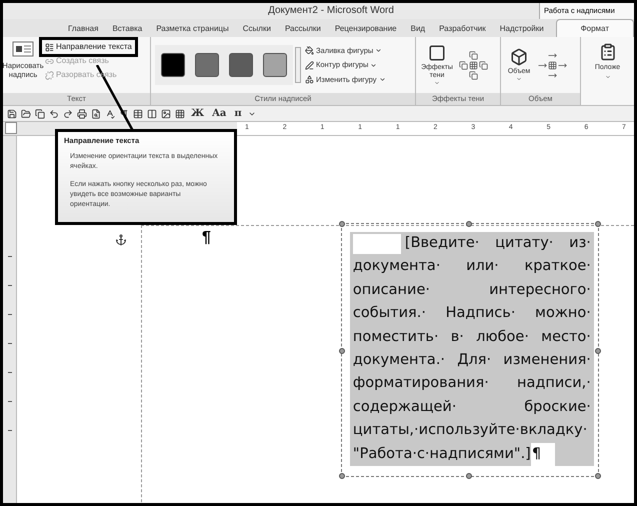 This screenshot has height=506, width=637. I want to click on quote-text-line: форматирования· надписи,·, so click(471, 384).